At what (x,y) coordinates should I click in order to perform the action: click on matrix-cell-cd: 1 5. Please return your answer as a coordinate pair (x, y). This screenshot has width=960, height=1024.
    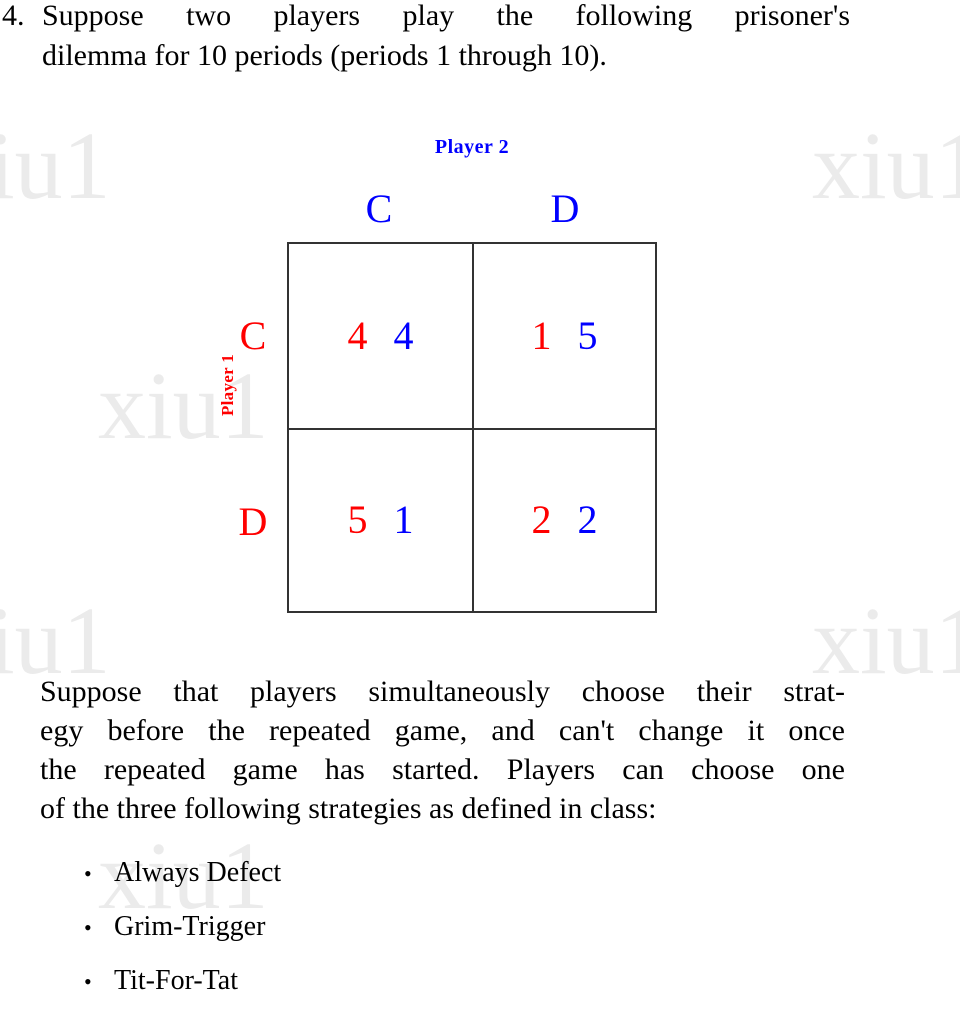
    Looking at the image, I should click on (563, 336).